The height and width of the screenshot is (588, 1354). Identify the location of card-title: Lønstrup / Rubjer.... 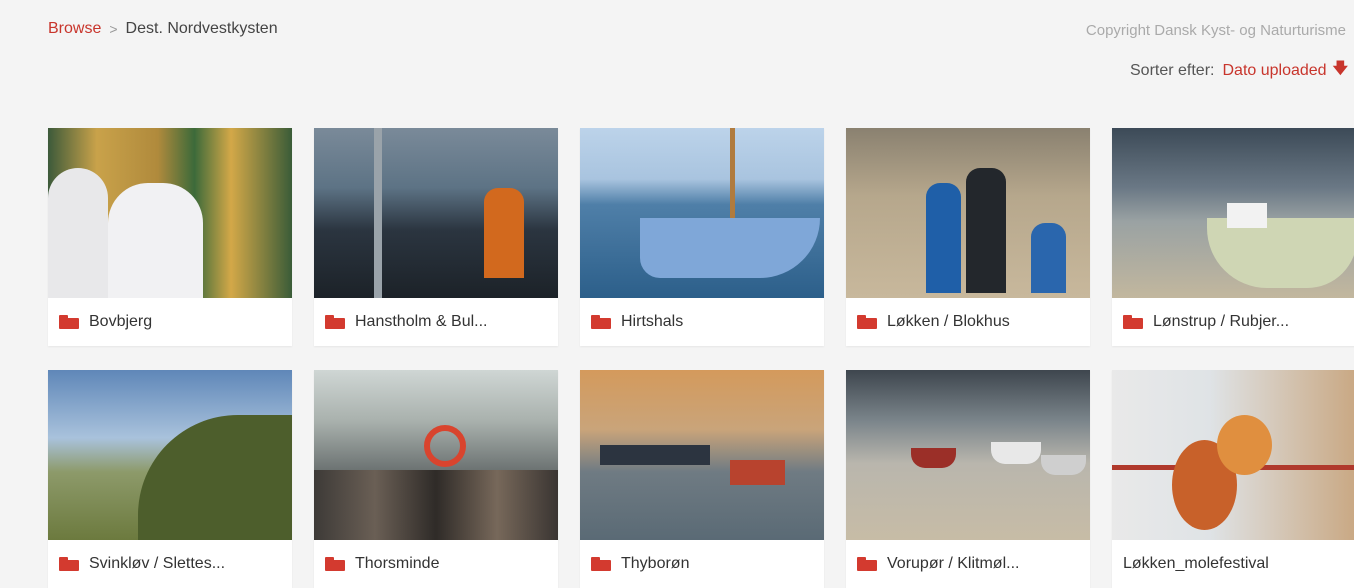
(1221, 321).